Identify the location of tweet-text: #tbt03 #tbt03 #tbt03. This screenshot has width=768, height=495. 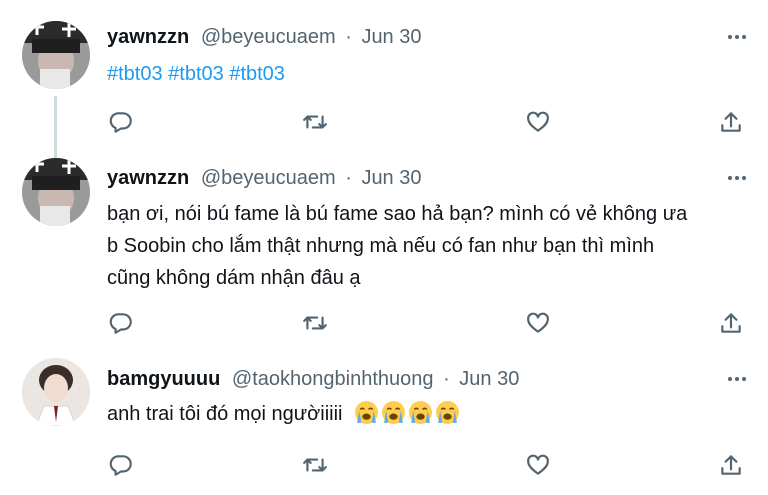
(427, 74).